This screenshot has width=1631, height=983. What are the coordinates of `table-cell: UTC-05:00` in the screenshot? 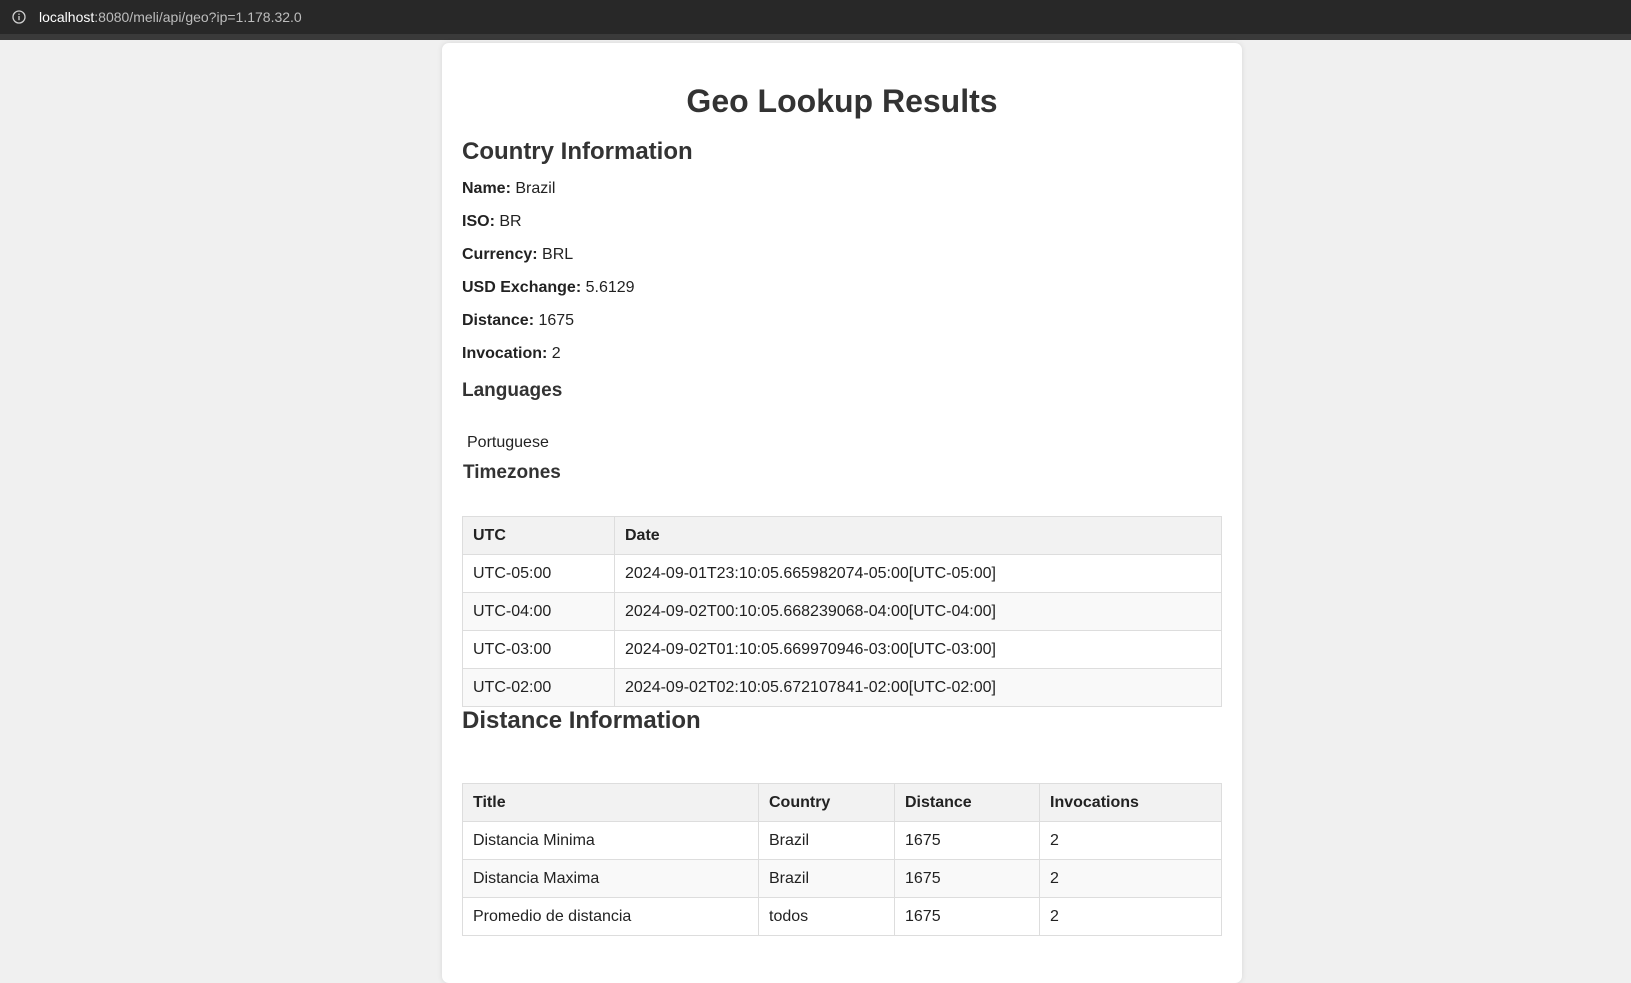 It's located at (538, 573).